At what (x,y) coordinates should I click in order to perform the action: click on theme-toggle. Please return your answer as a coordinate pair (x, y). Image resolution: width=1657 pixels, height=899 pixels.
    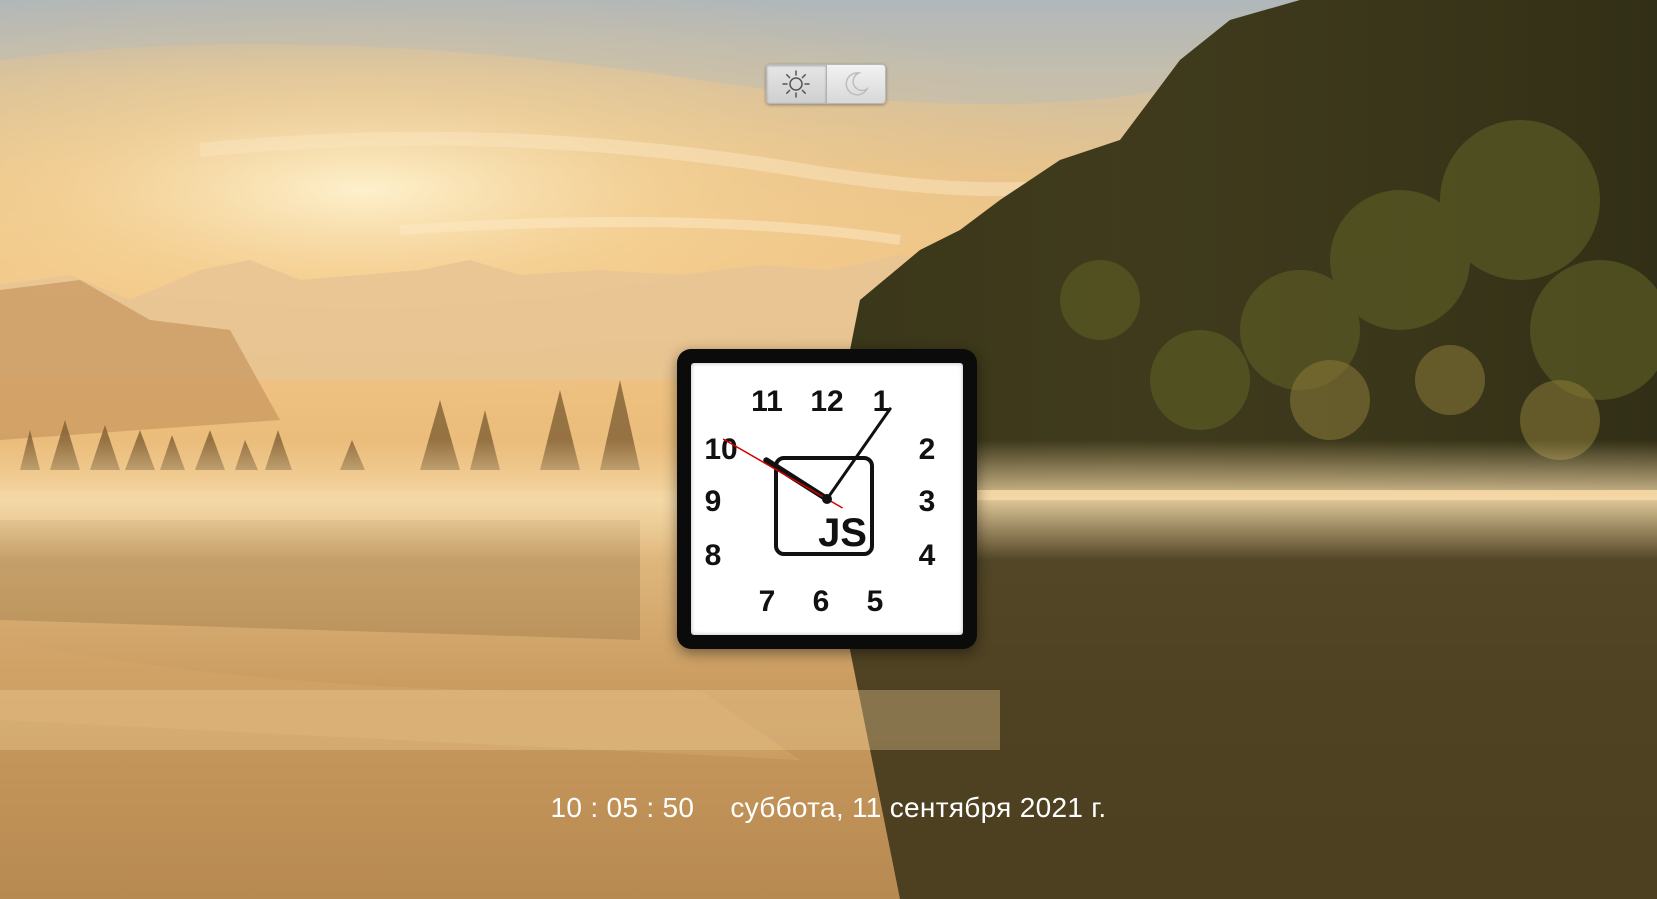
    Looking at the image, I should click on (826, 84).